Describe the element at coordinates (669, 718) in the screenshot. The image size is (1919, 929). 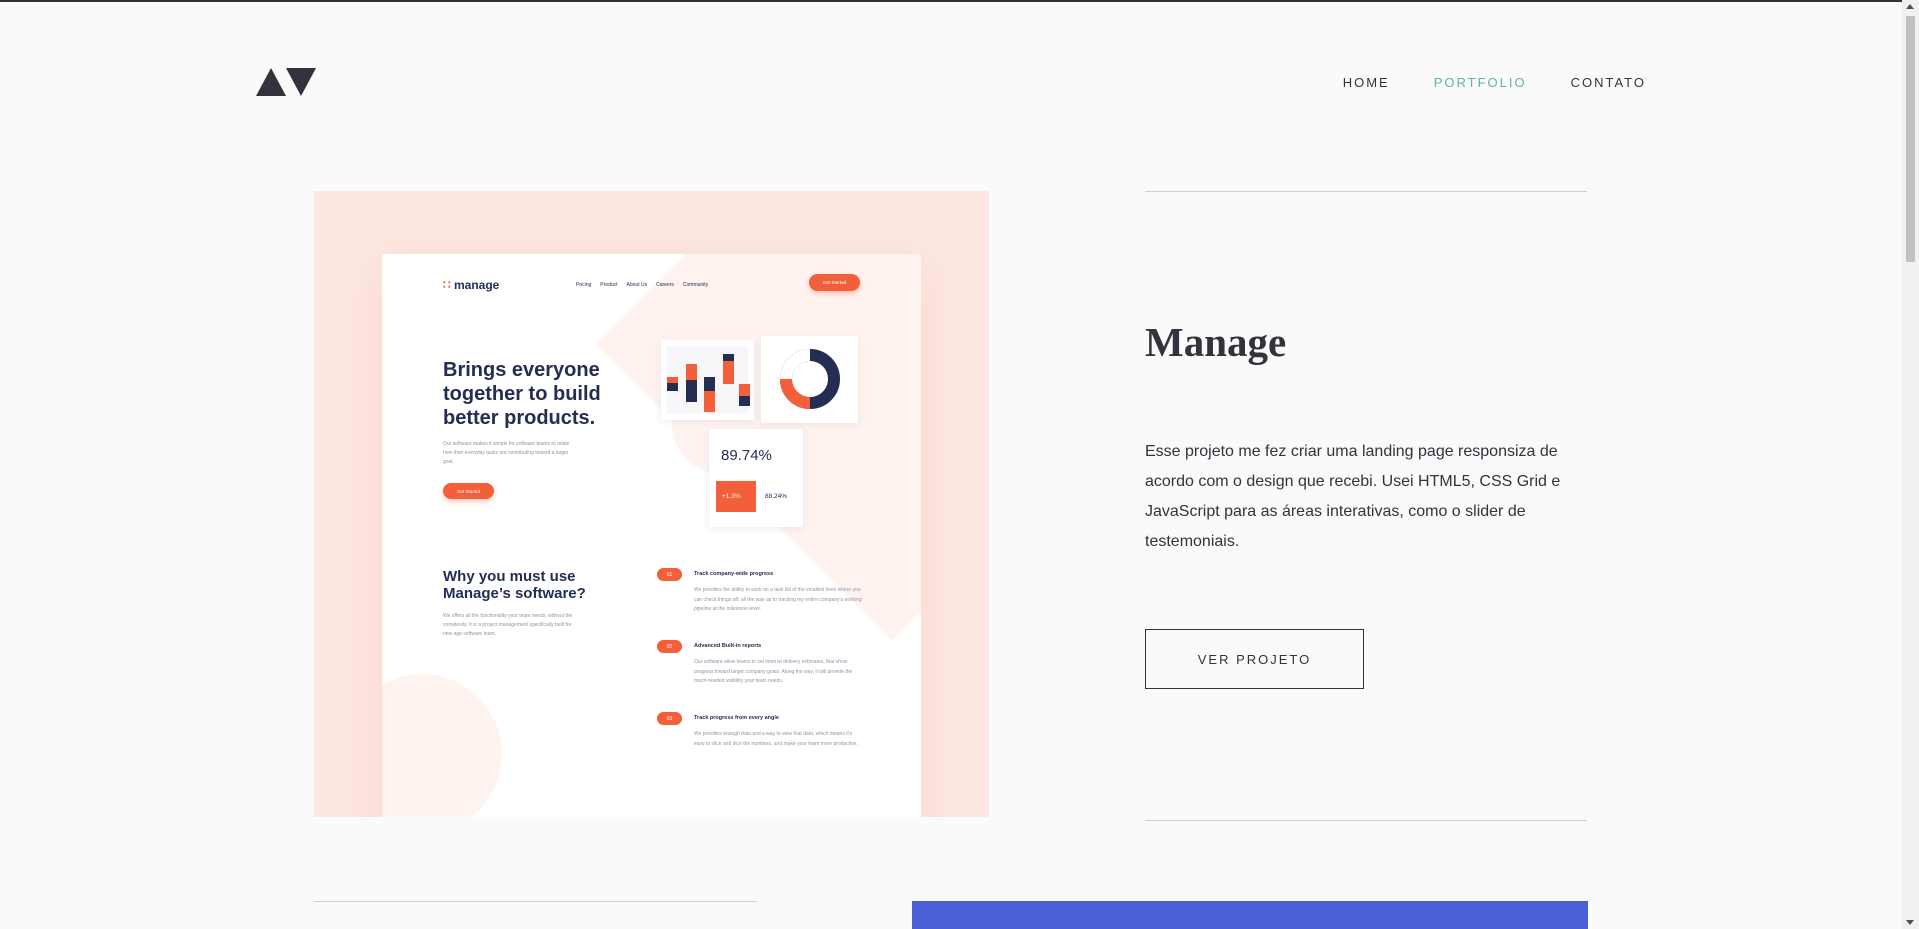
I see `preview-feature-number: 03` at that location.